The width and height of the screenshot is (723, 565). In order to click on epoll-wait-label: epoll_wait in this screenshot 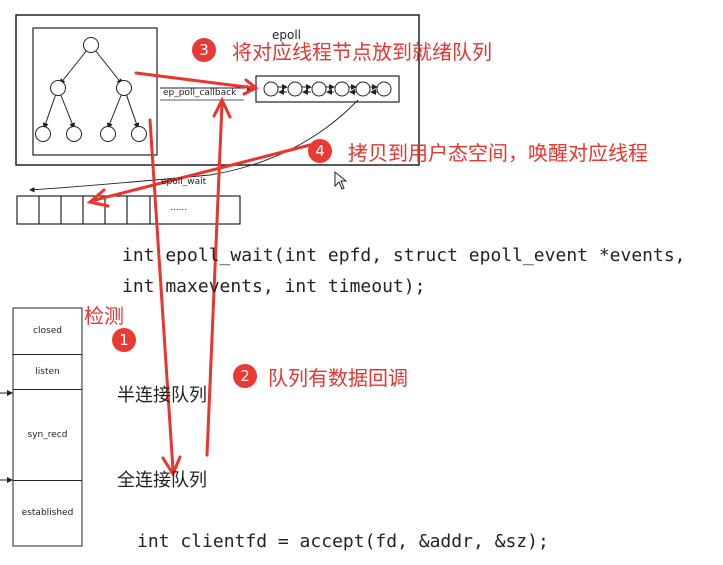, I will do `click(184, 182)`.